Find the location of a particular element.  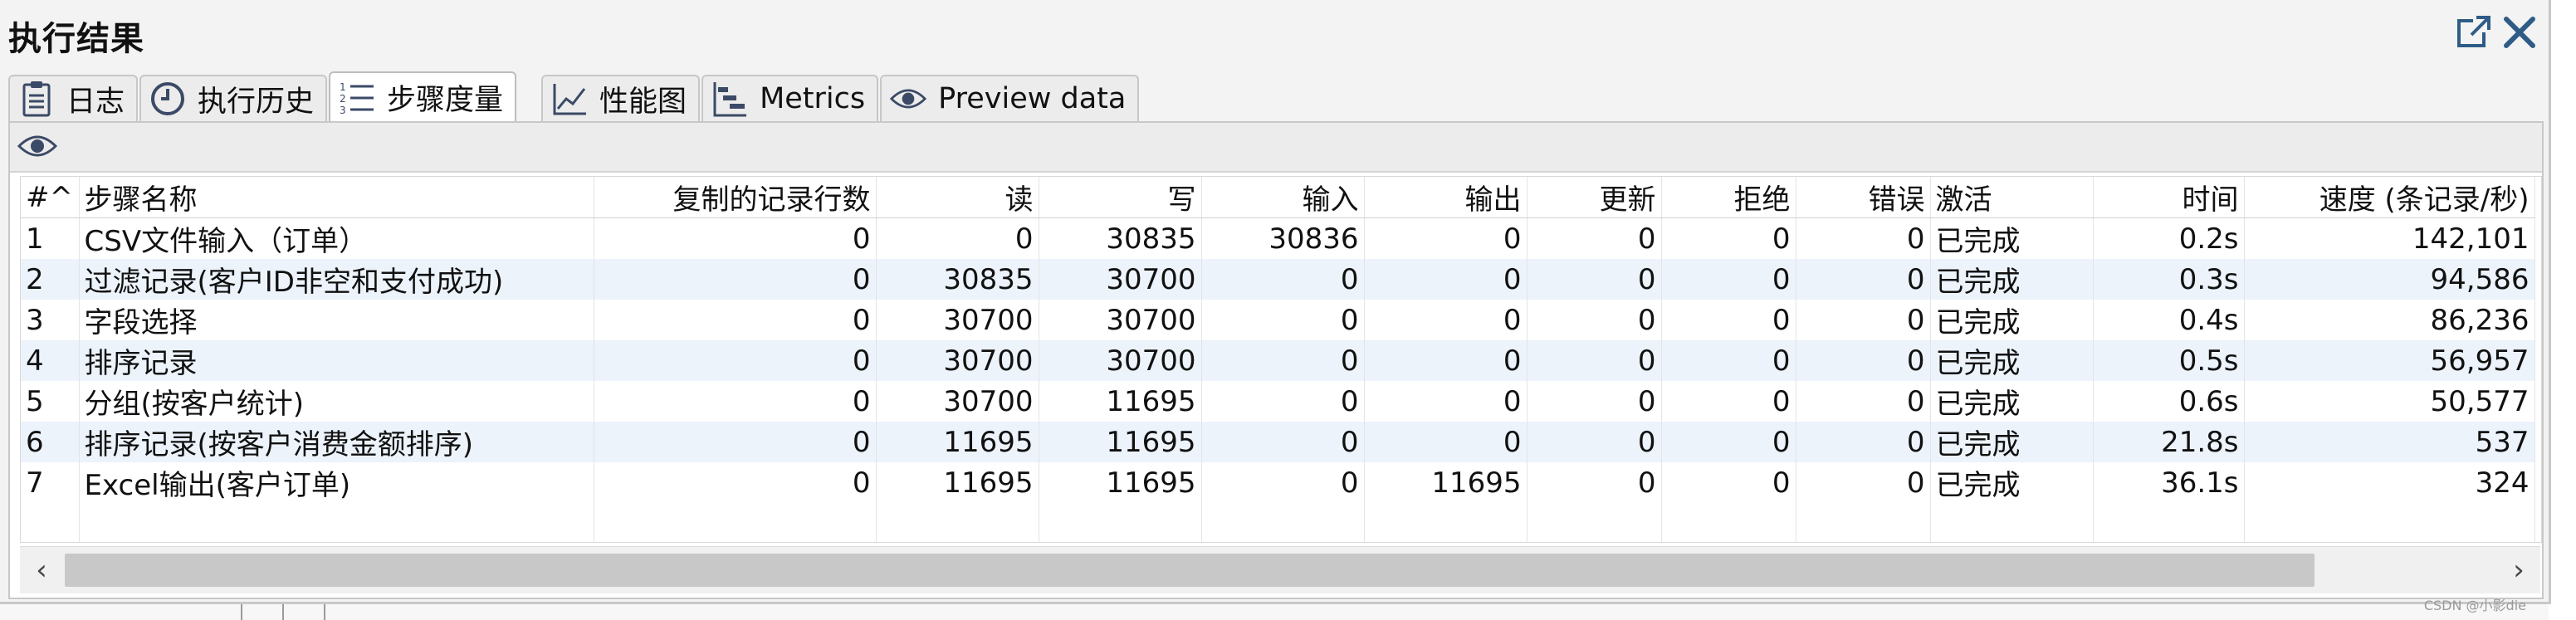

column-header-speed: 速度 (条记录/秒) is located at coordinates (2389, 197).